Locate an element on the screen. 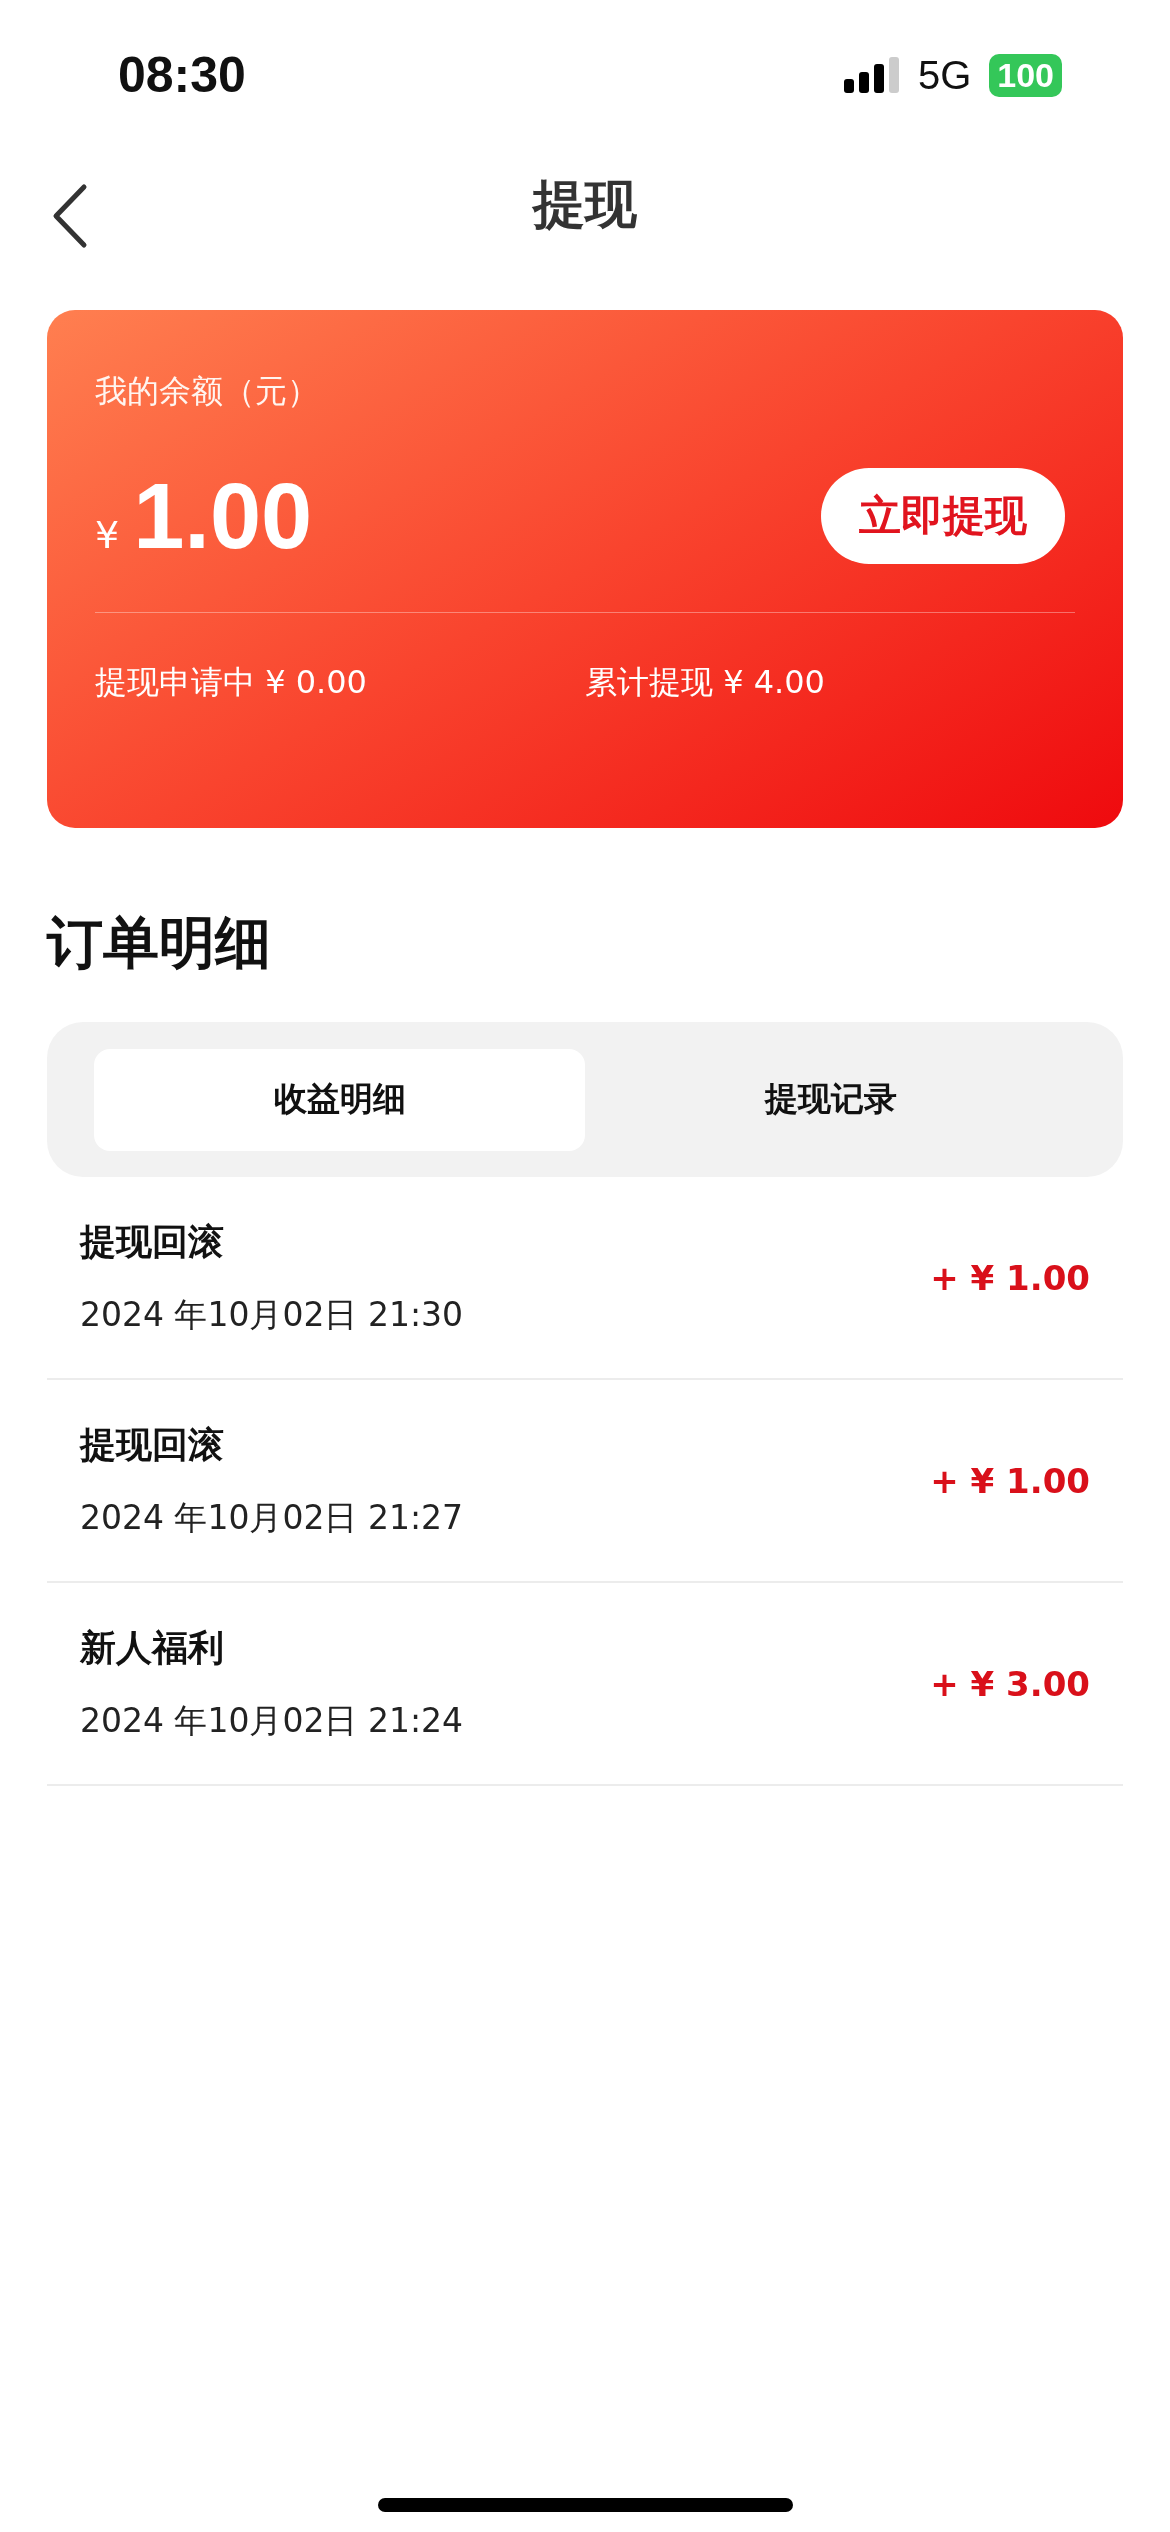  status-time: 08:30 is located at coordinates (182, 75).